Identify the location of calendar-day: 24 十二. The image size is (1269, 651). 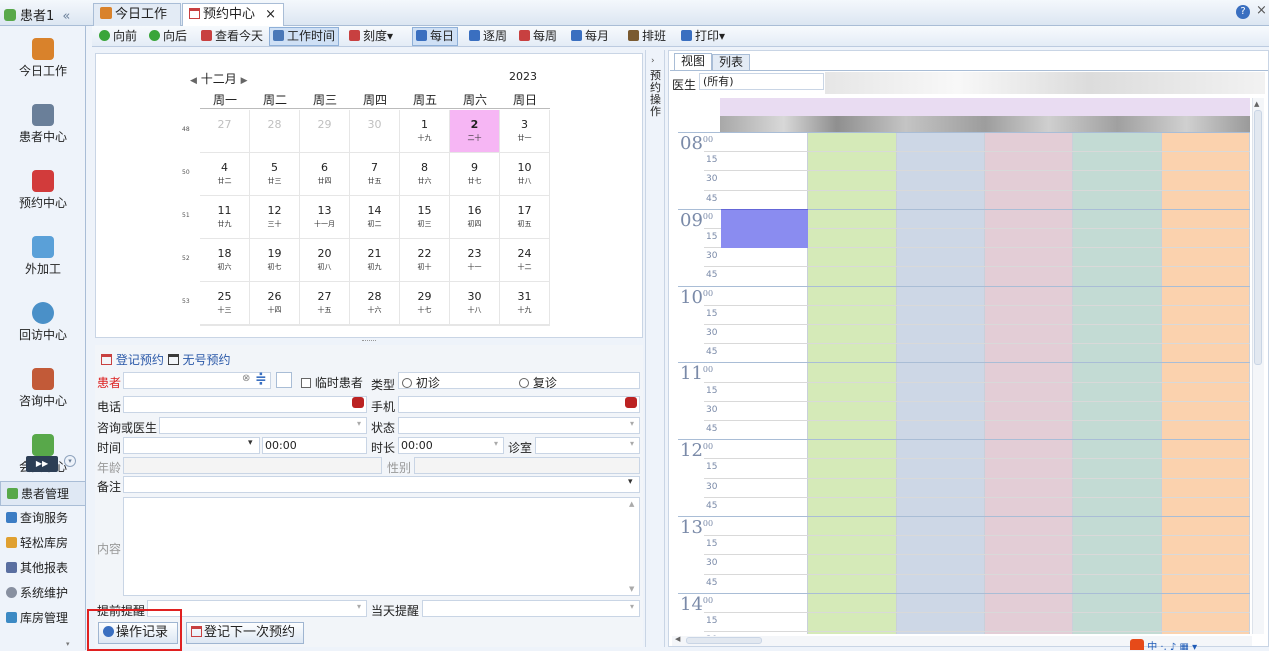
(525, 260).